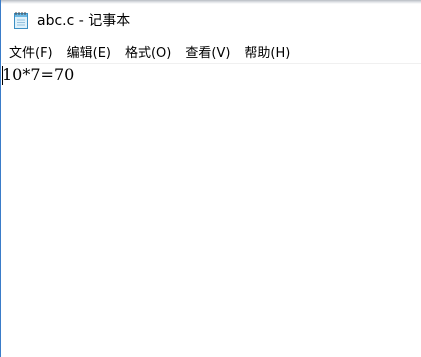 The height and width of the screenshot is (357, 421). I want to click on menu-view: 查看(V), so click(207, 51).